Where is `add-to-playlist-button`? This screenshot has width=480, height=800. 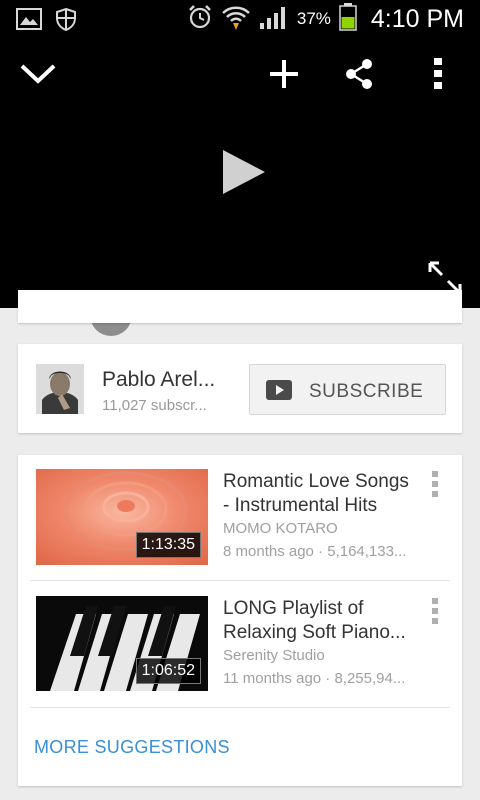
add-to-playlist-button is located at coordinates (284, 76).